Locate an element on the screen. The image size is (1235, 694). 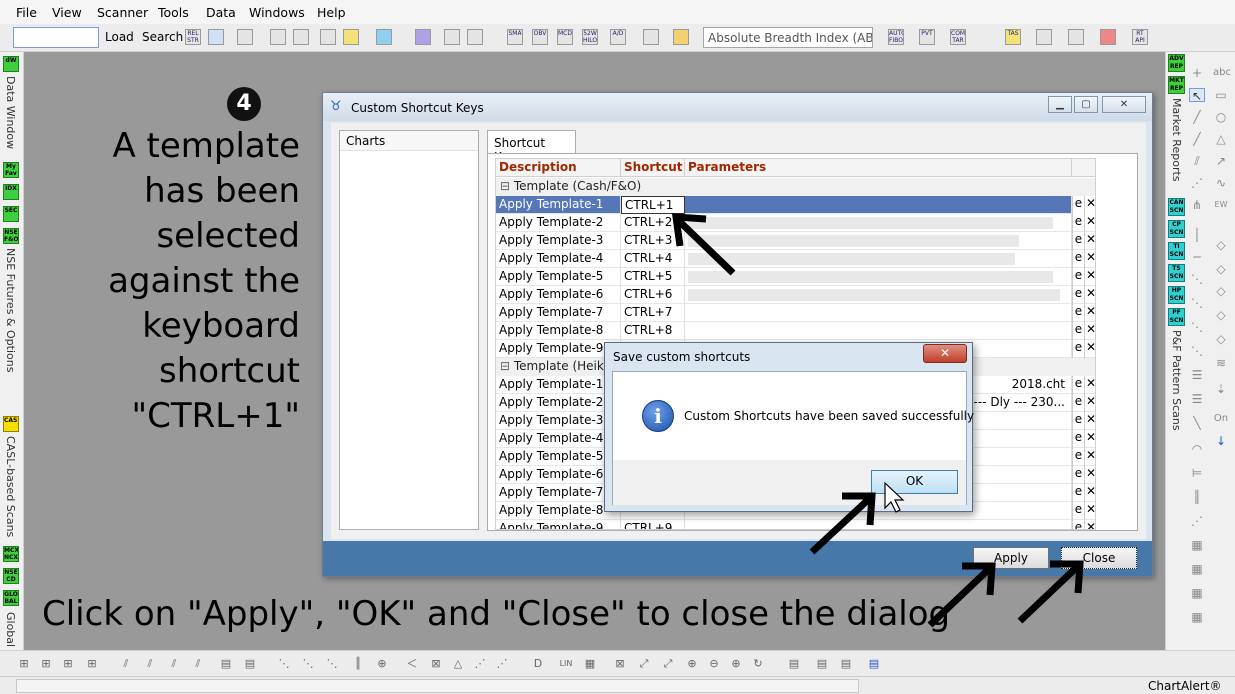
arrow-to-shortcut-icon is located at coordinates (703, 244).